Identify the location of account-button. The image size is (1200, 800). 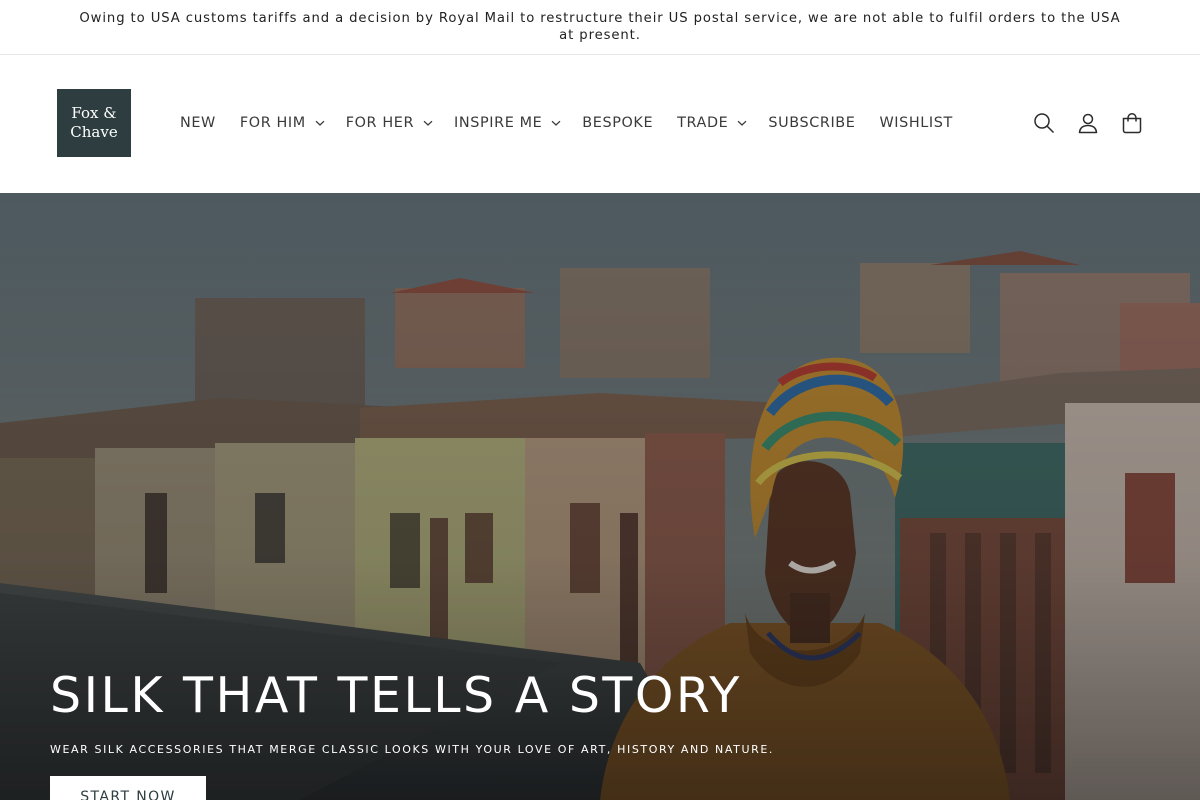
(1088, 123).